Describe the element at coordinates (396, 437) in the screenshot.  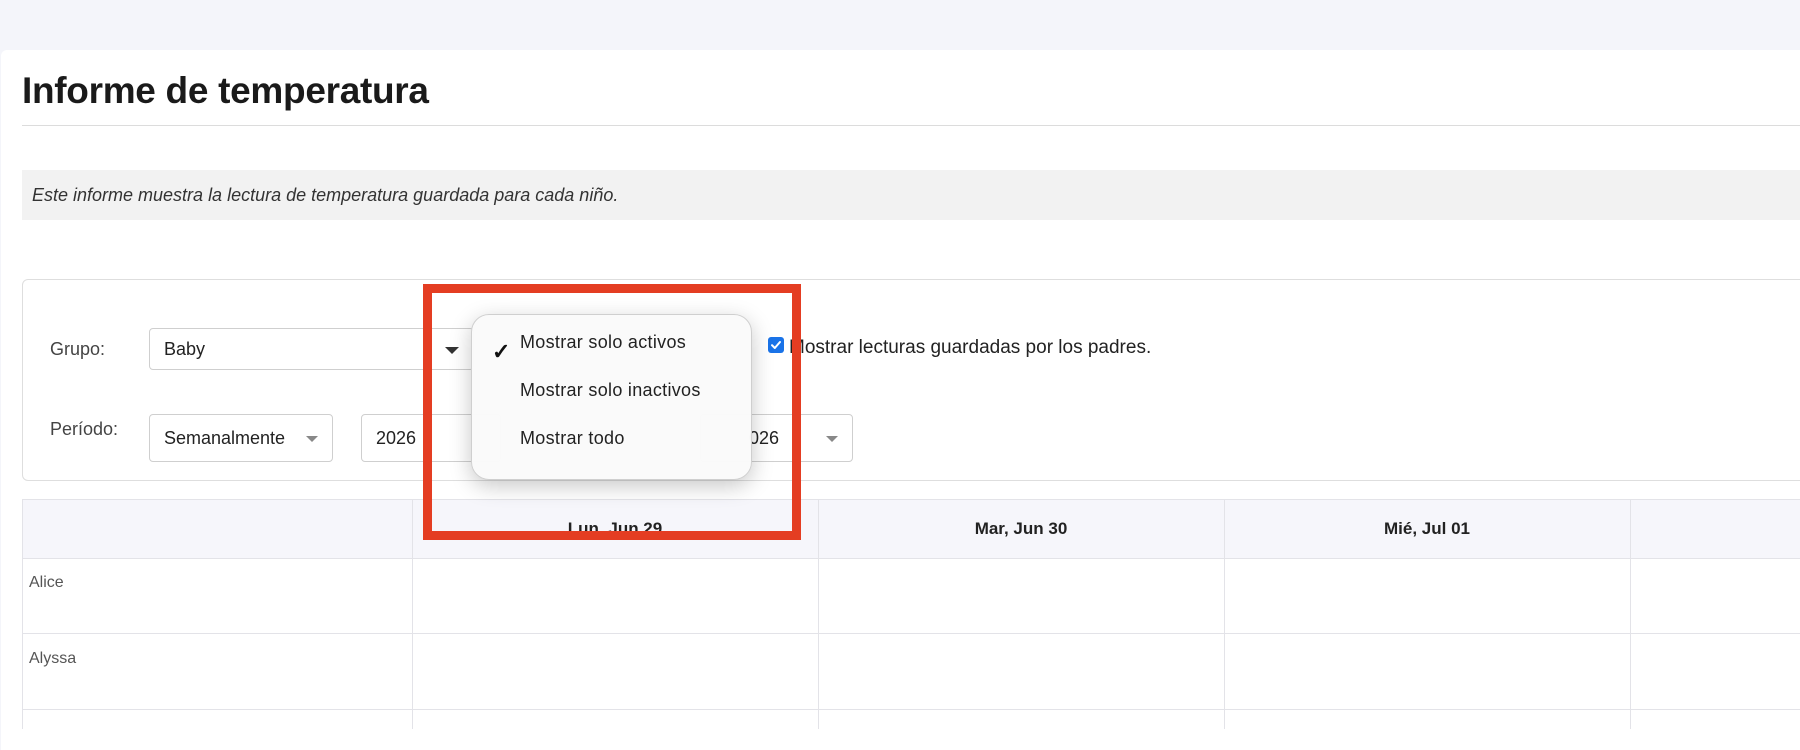
I see `start-date-value: 2026` at that location.